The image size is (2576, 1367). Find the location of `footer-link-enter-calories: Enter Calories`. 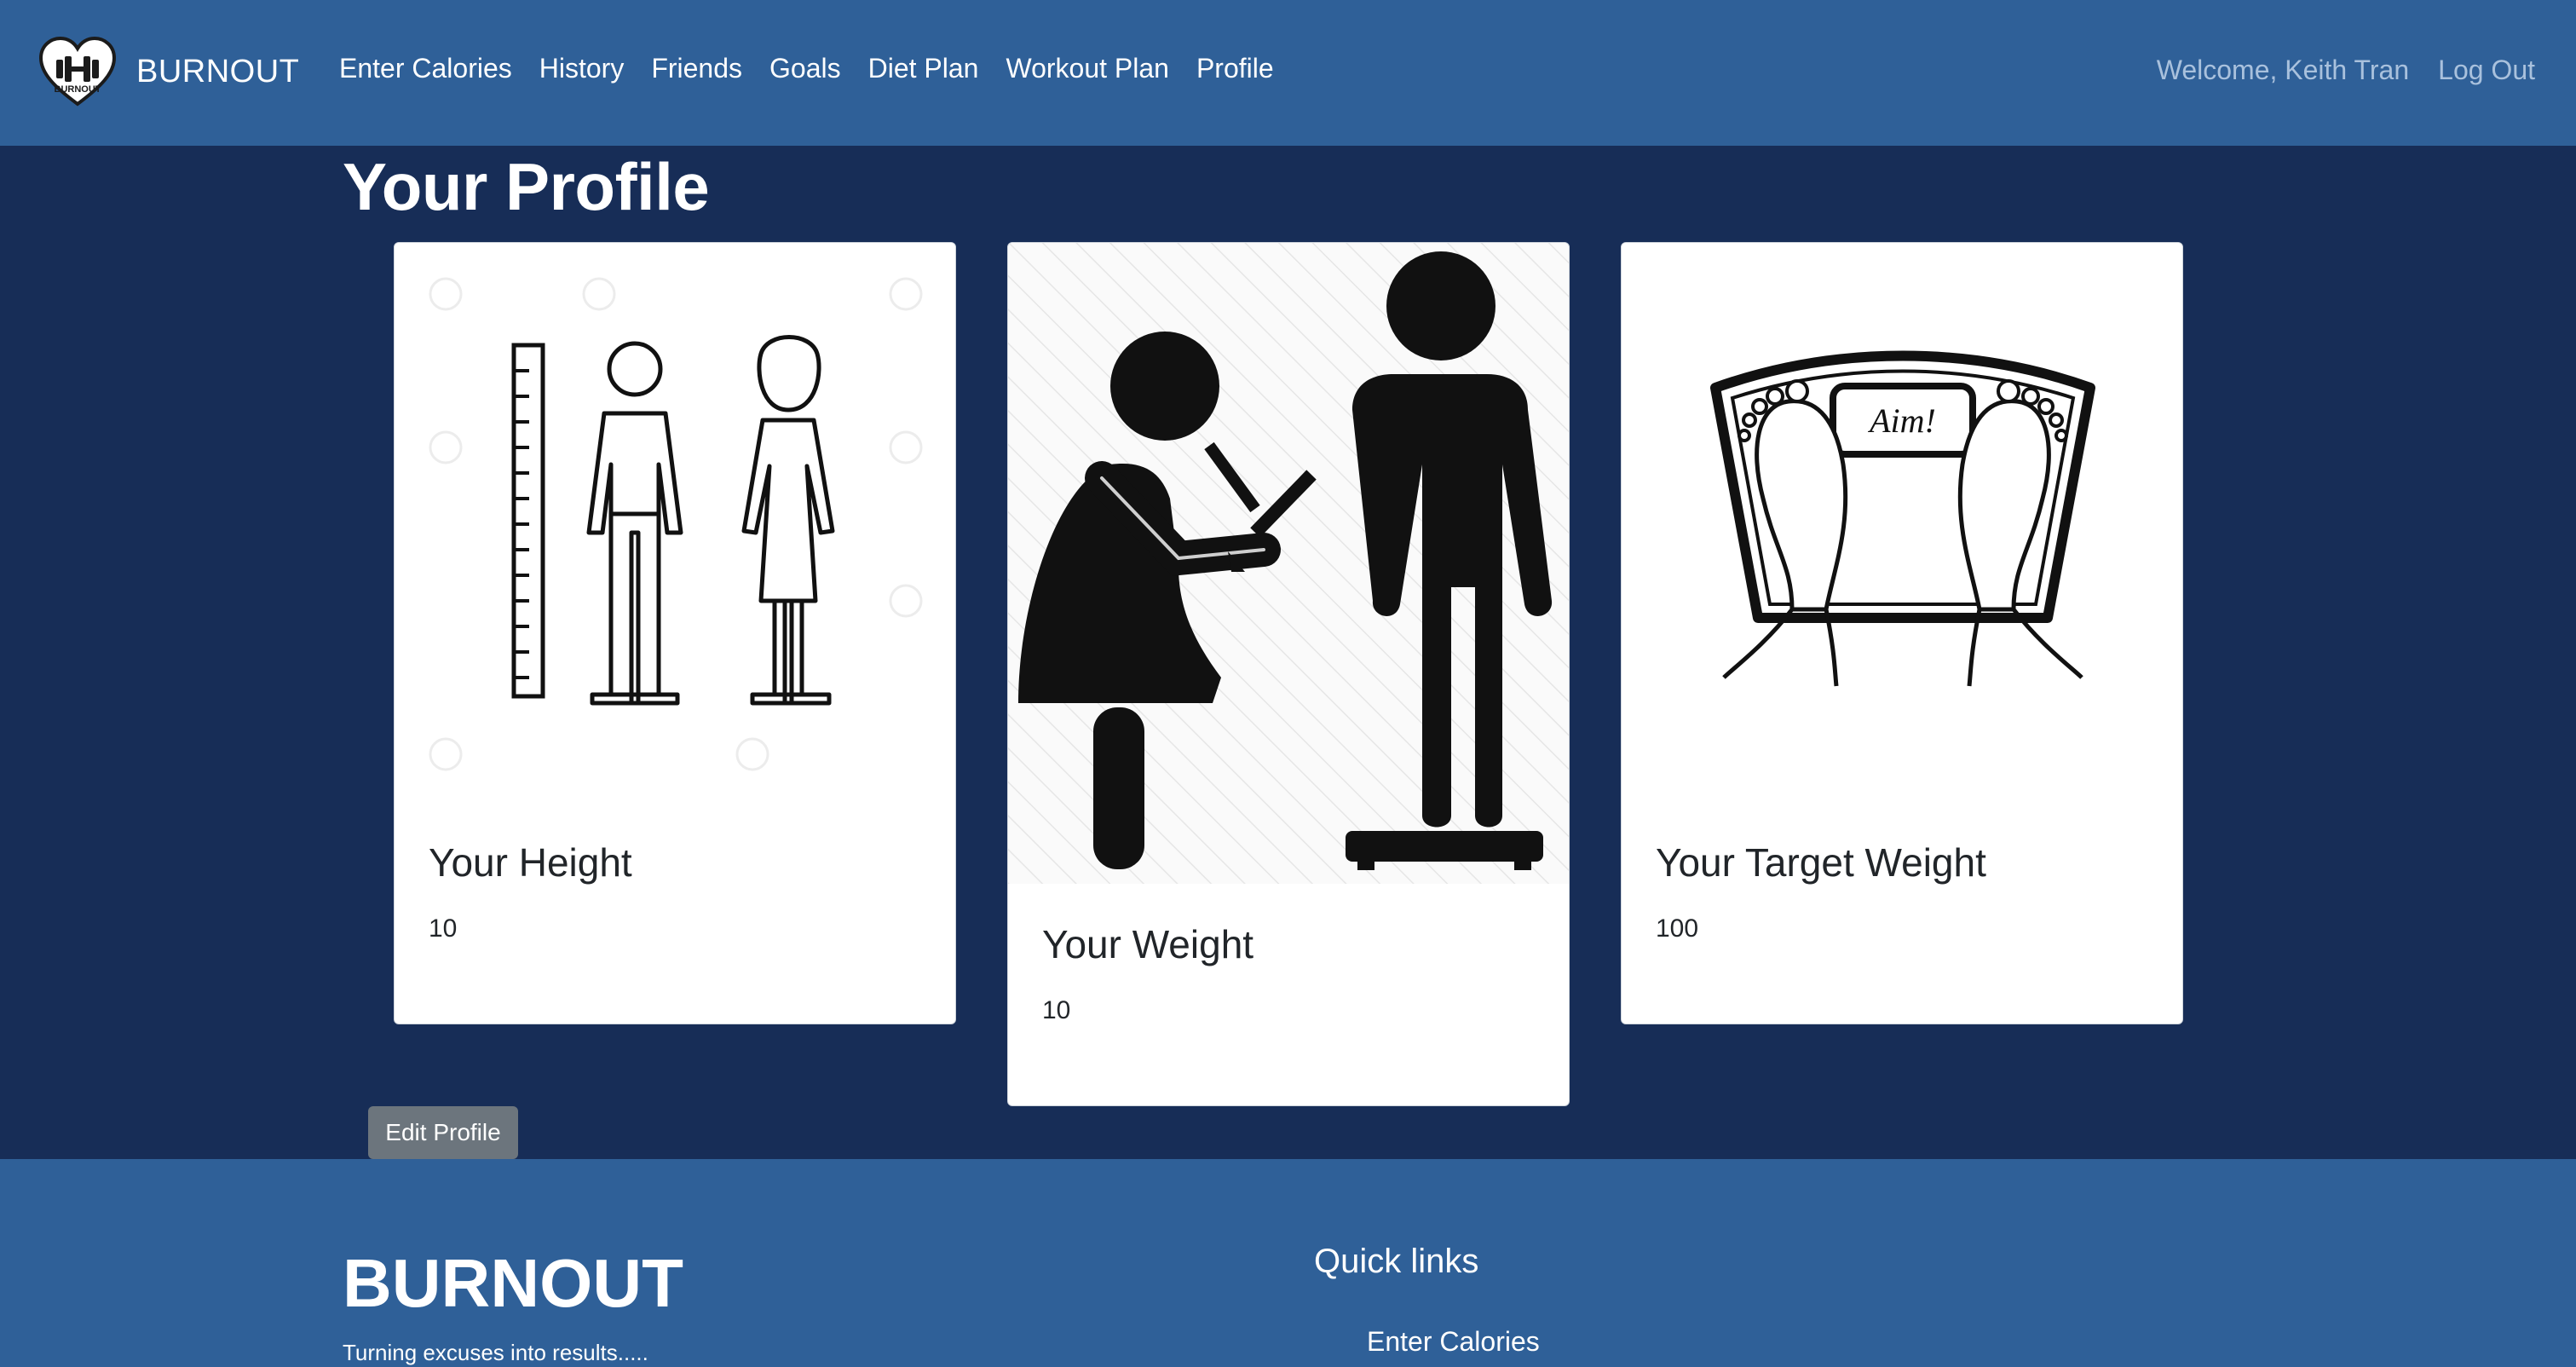

footer-link-enter-calories: Enter Calories is located at coordinates (1453, 1342).